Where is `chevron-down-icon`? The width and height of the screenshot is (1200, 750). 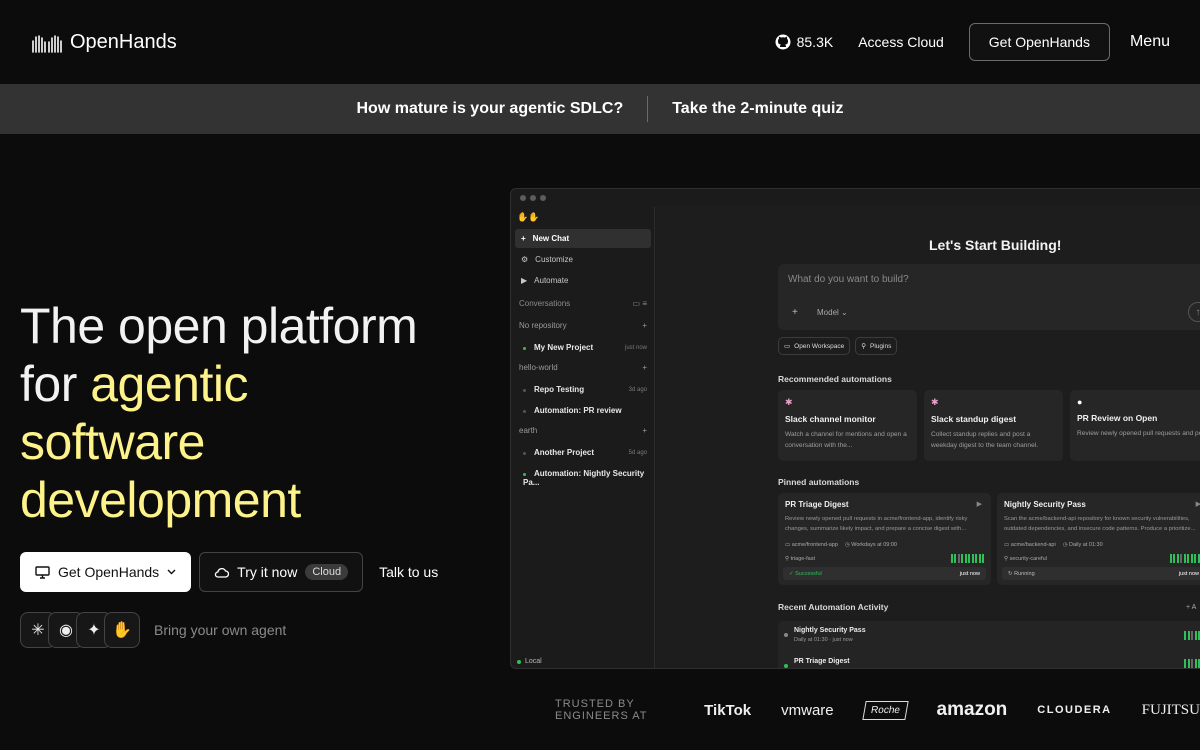 chevron-down-icon is located at coordinates (171, 572).